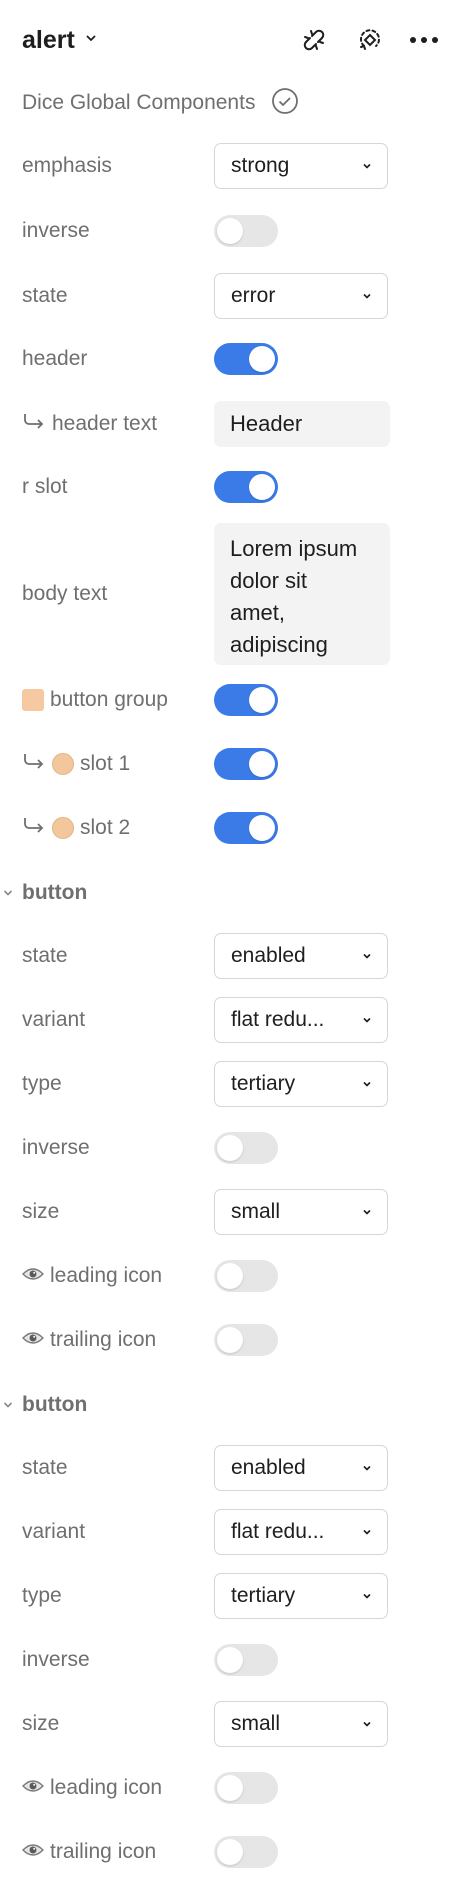 This screenshot has height=1890, width=466. Describe the element at coordinates (41, 1211) in the screenshot. I see `prop-label: size` at that location.